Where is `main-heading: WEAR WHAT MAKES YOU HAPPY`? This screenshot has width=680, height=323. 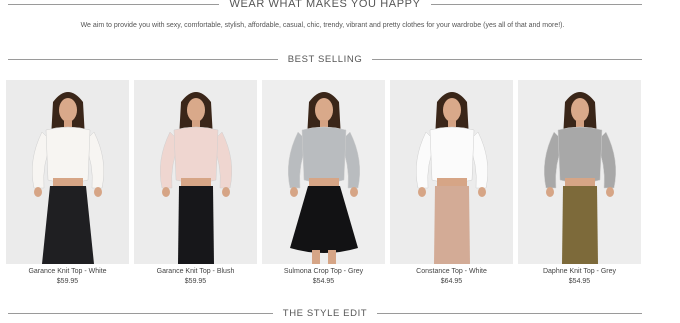
main-heading: WEAR WHAT MAKES YOU HAPPY is located at coordinates (340, 6).